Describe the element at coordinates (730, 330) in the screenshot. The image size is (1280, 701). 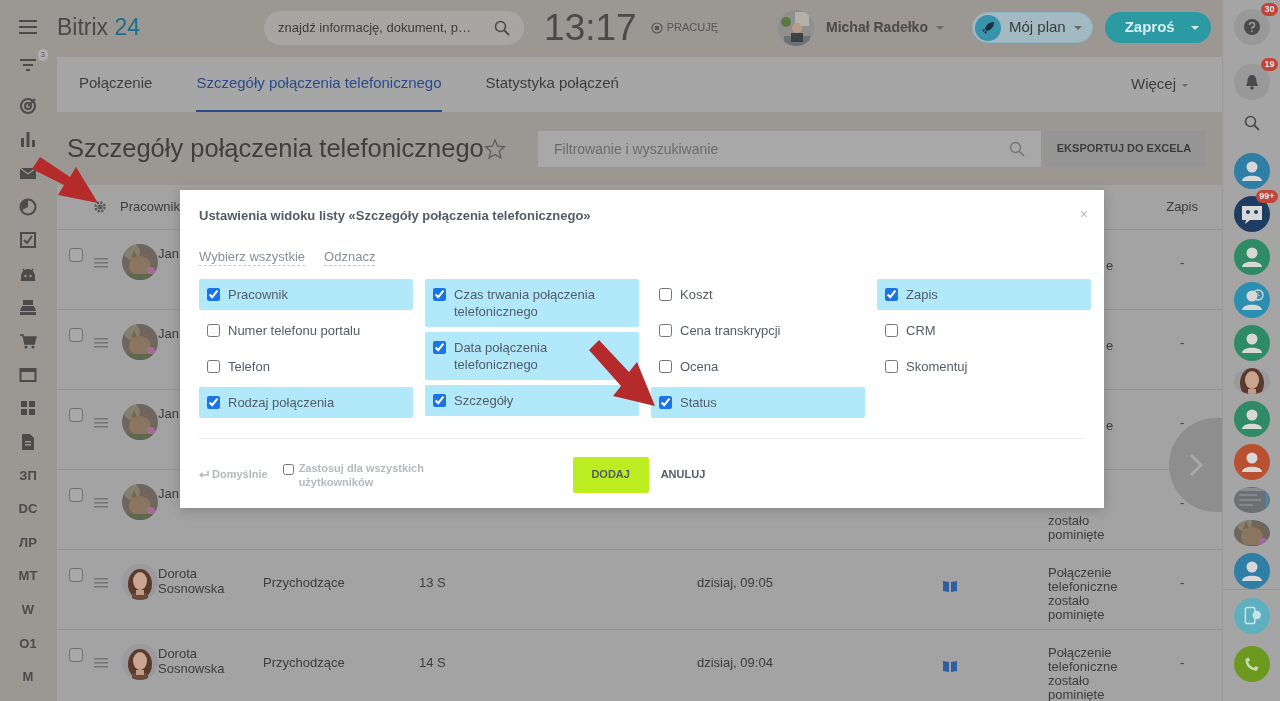
I see `option-label: Cena transkrypcji` at that location.